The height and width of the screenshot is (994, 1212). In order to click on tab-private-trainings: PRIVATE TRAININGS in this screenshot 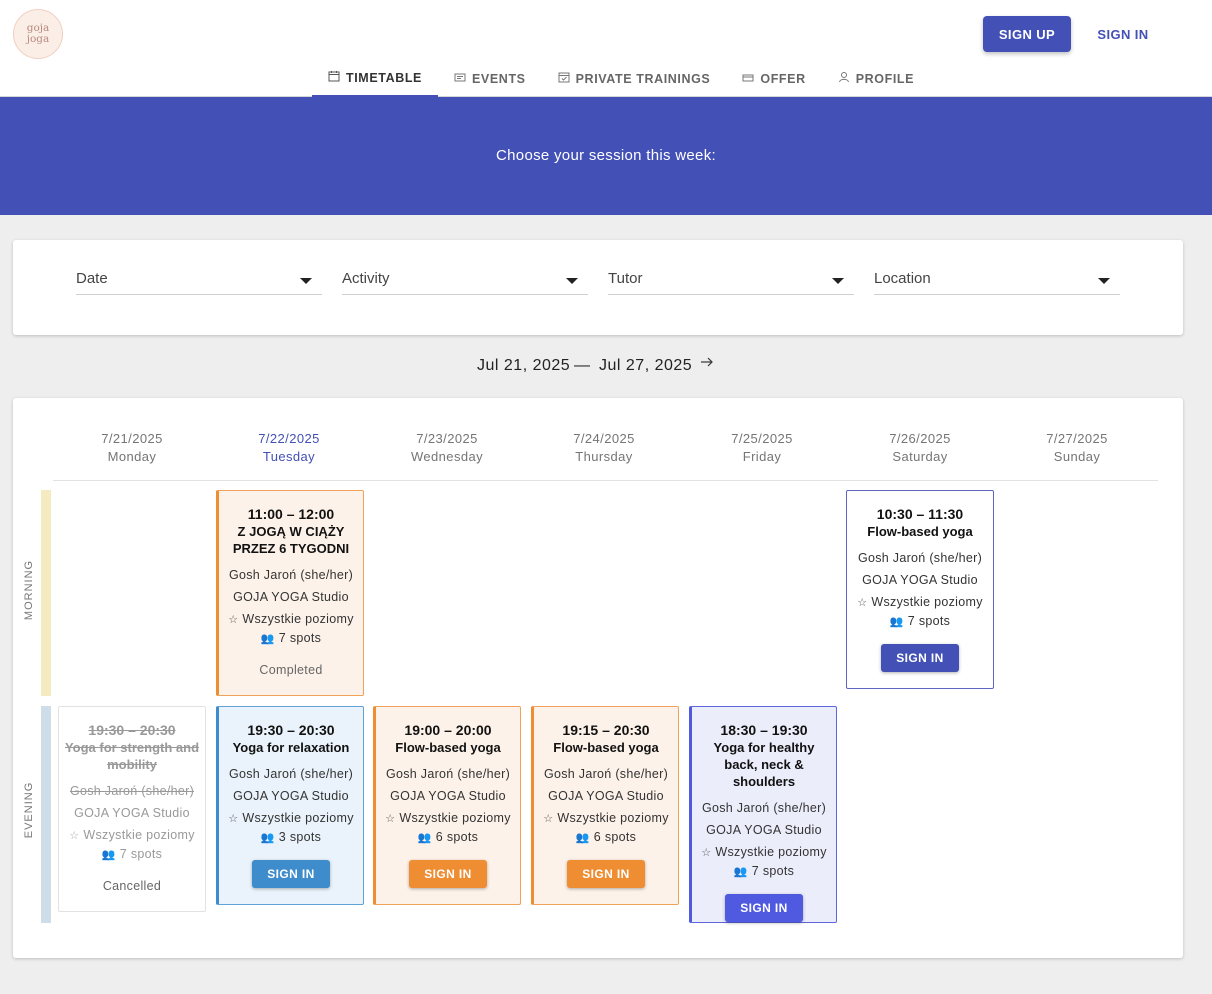, I will do `click(634, 78)`.